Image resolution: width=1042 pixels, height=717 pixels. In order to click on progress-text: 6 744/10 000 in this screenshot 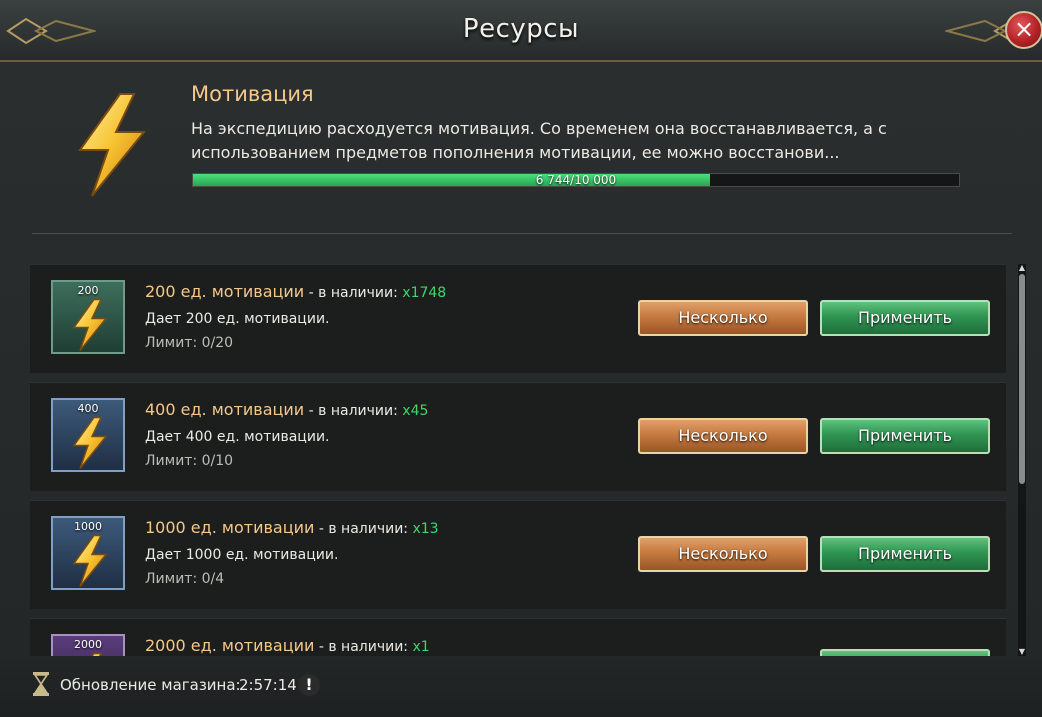, I will do `click(576, 180)`.